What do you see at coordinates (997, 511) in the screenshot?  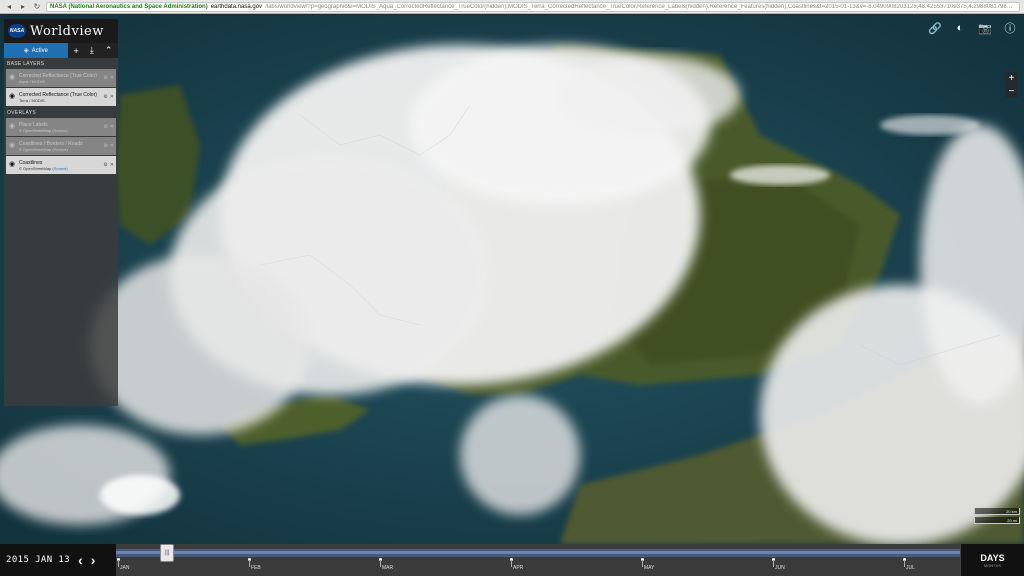 I see `scale-km: 20 km` at bounding box center [997, 511].